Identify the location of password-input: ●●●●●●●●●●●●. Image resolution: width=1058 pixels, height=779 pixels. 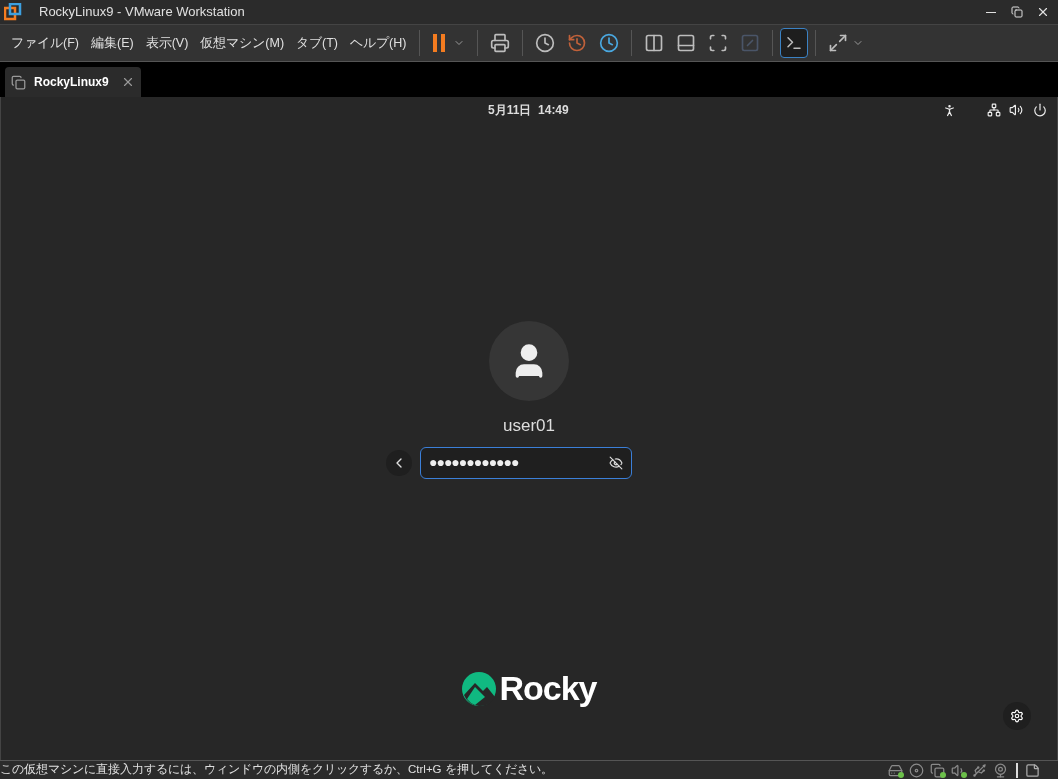
(519, 462).